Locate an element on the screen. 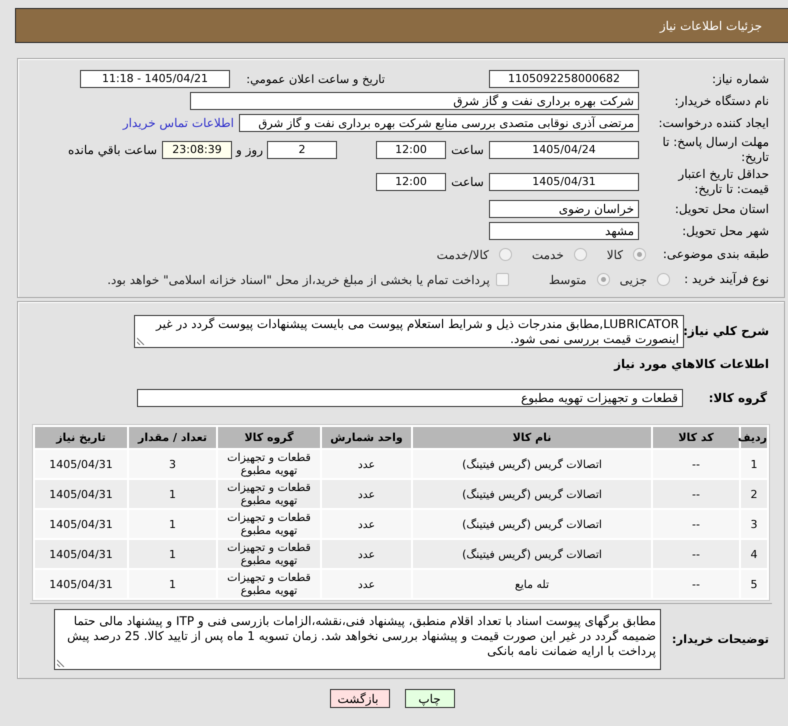 The height and width of the screenshot is (726, 788). need-number-field: 1105092258000682 is located at coordinates (564, 79).